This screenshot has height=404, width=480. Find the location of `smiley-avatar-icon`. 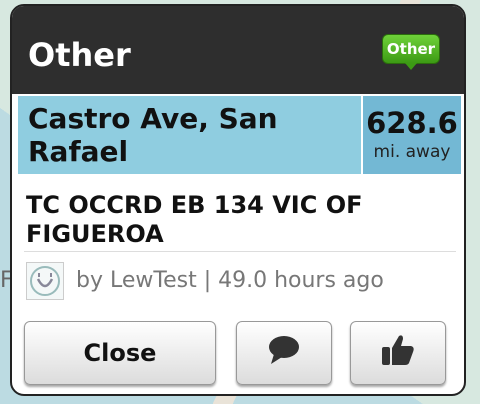

smiley-avatar-icon is located at coordinates (45, 281).